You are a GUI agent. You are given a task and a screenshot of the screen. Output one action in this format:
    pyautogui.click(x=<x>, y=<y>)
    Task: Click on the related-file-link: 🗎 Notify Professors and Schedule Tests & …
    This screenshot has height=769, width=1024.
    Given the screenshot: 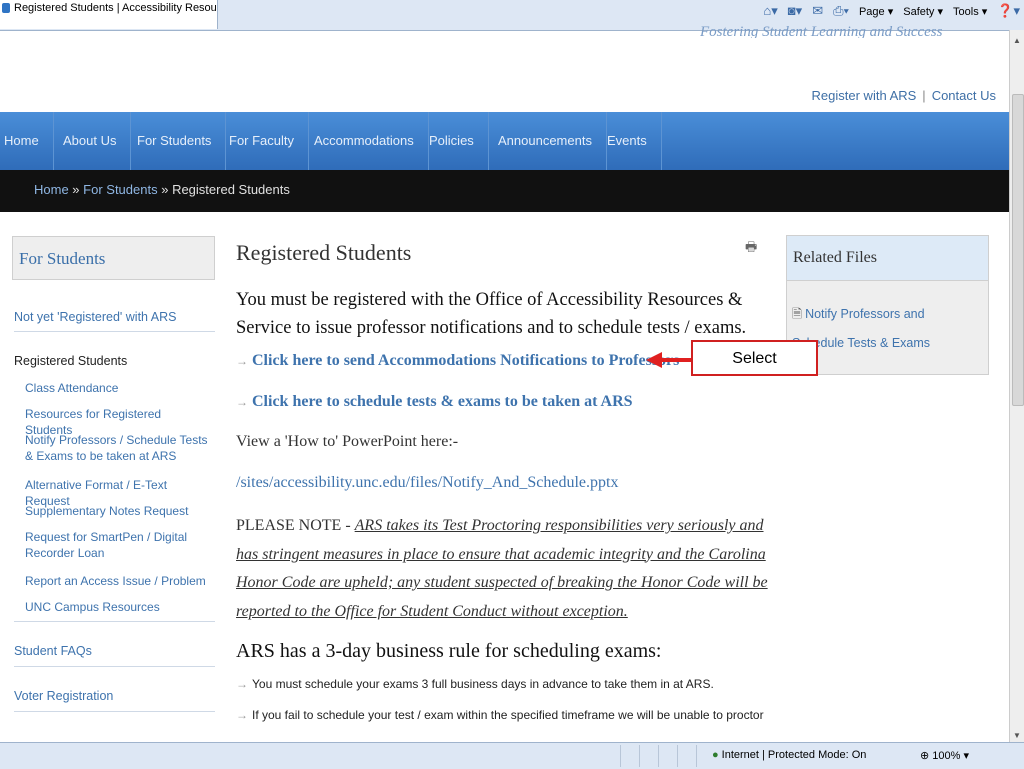 What is the action you would take?
    pyautogui.click(x=884, y=329)
    